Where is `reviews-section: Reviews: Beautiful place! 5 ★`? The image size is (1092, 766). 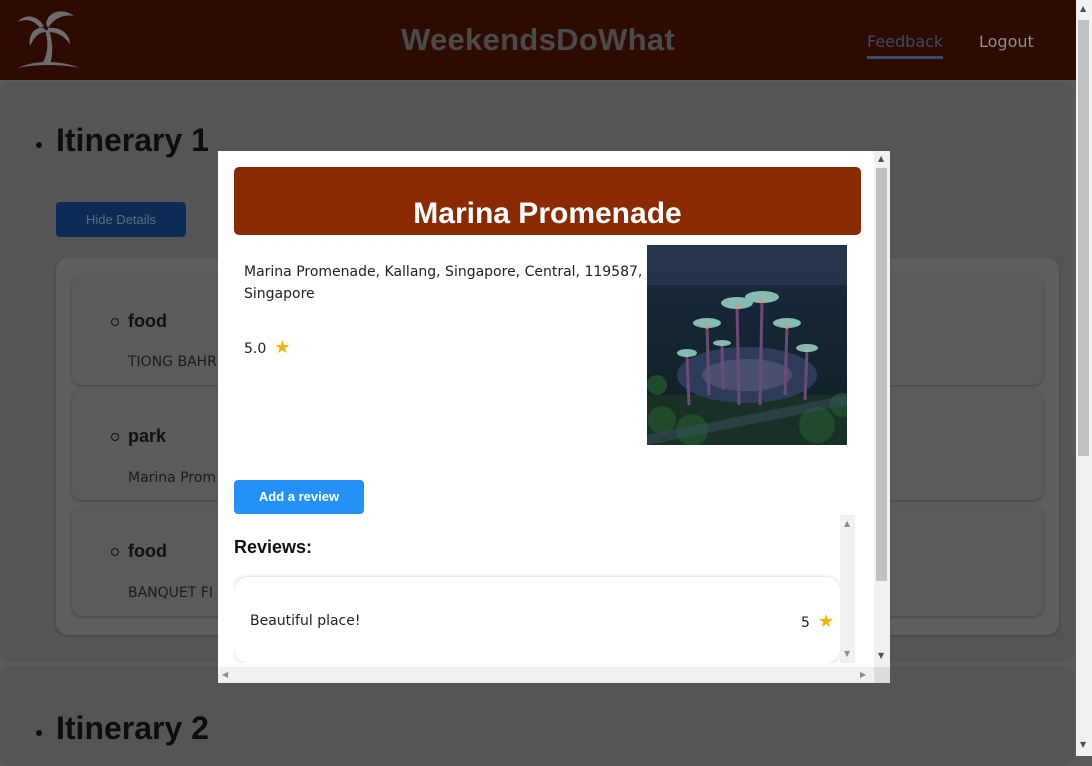
reviews-section: Reviews: Beautiful place! 5 ★ is located at coordinates (538, 589).